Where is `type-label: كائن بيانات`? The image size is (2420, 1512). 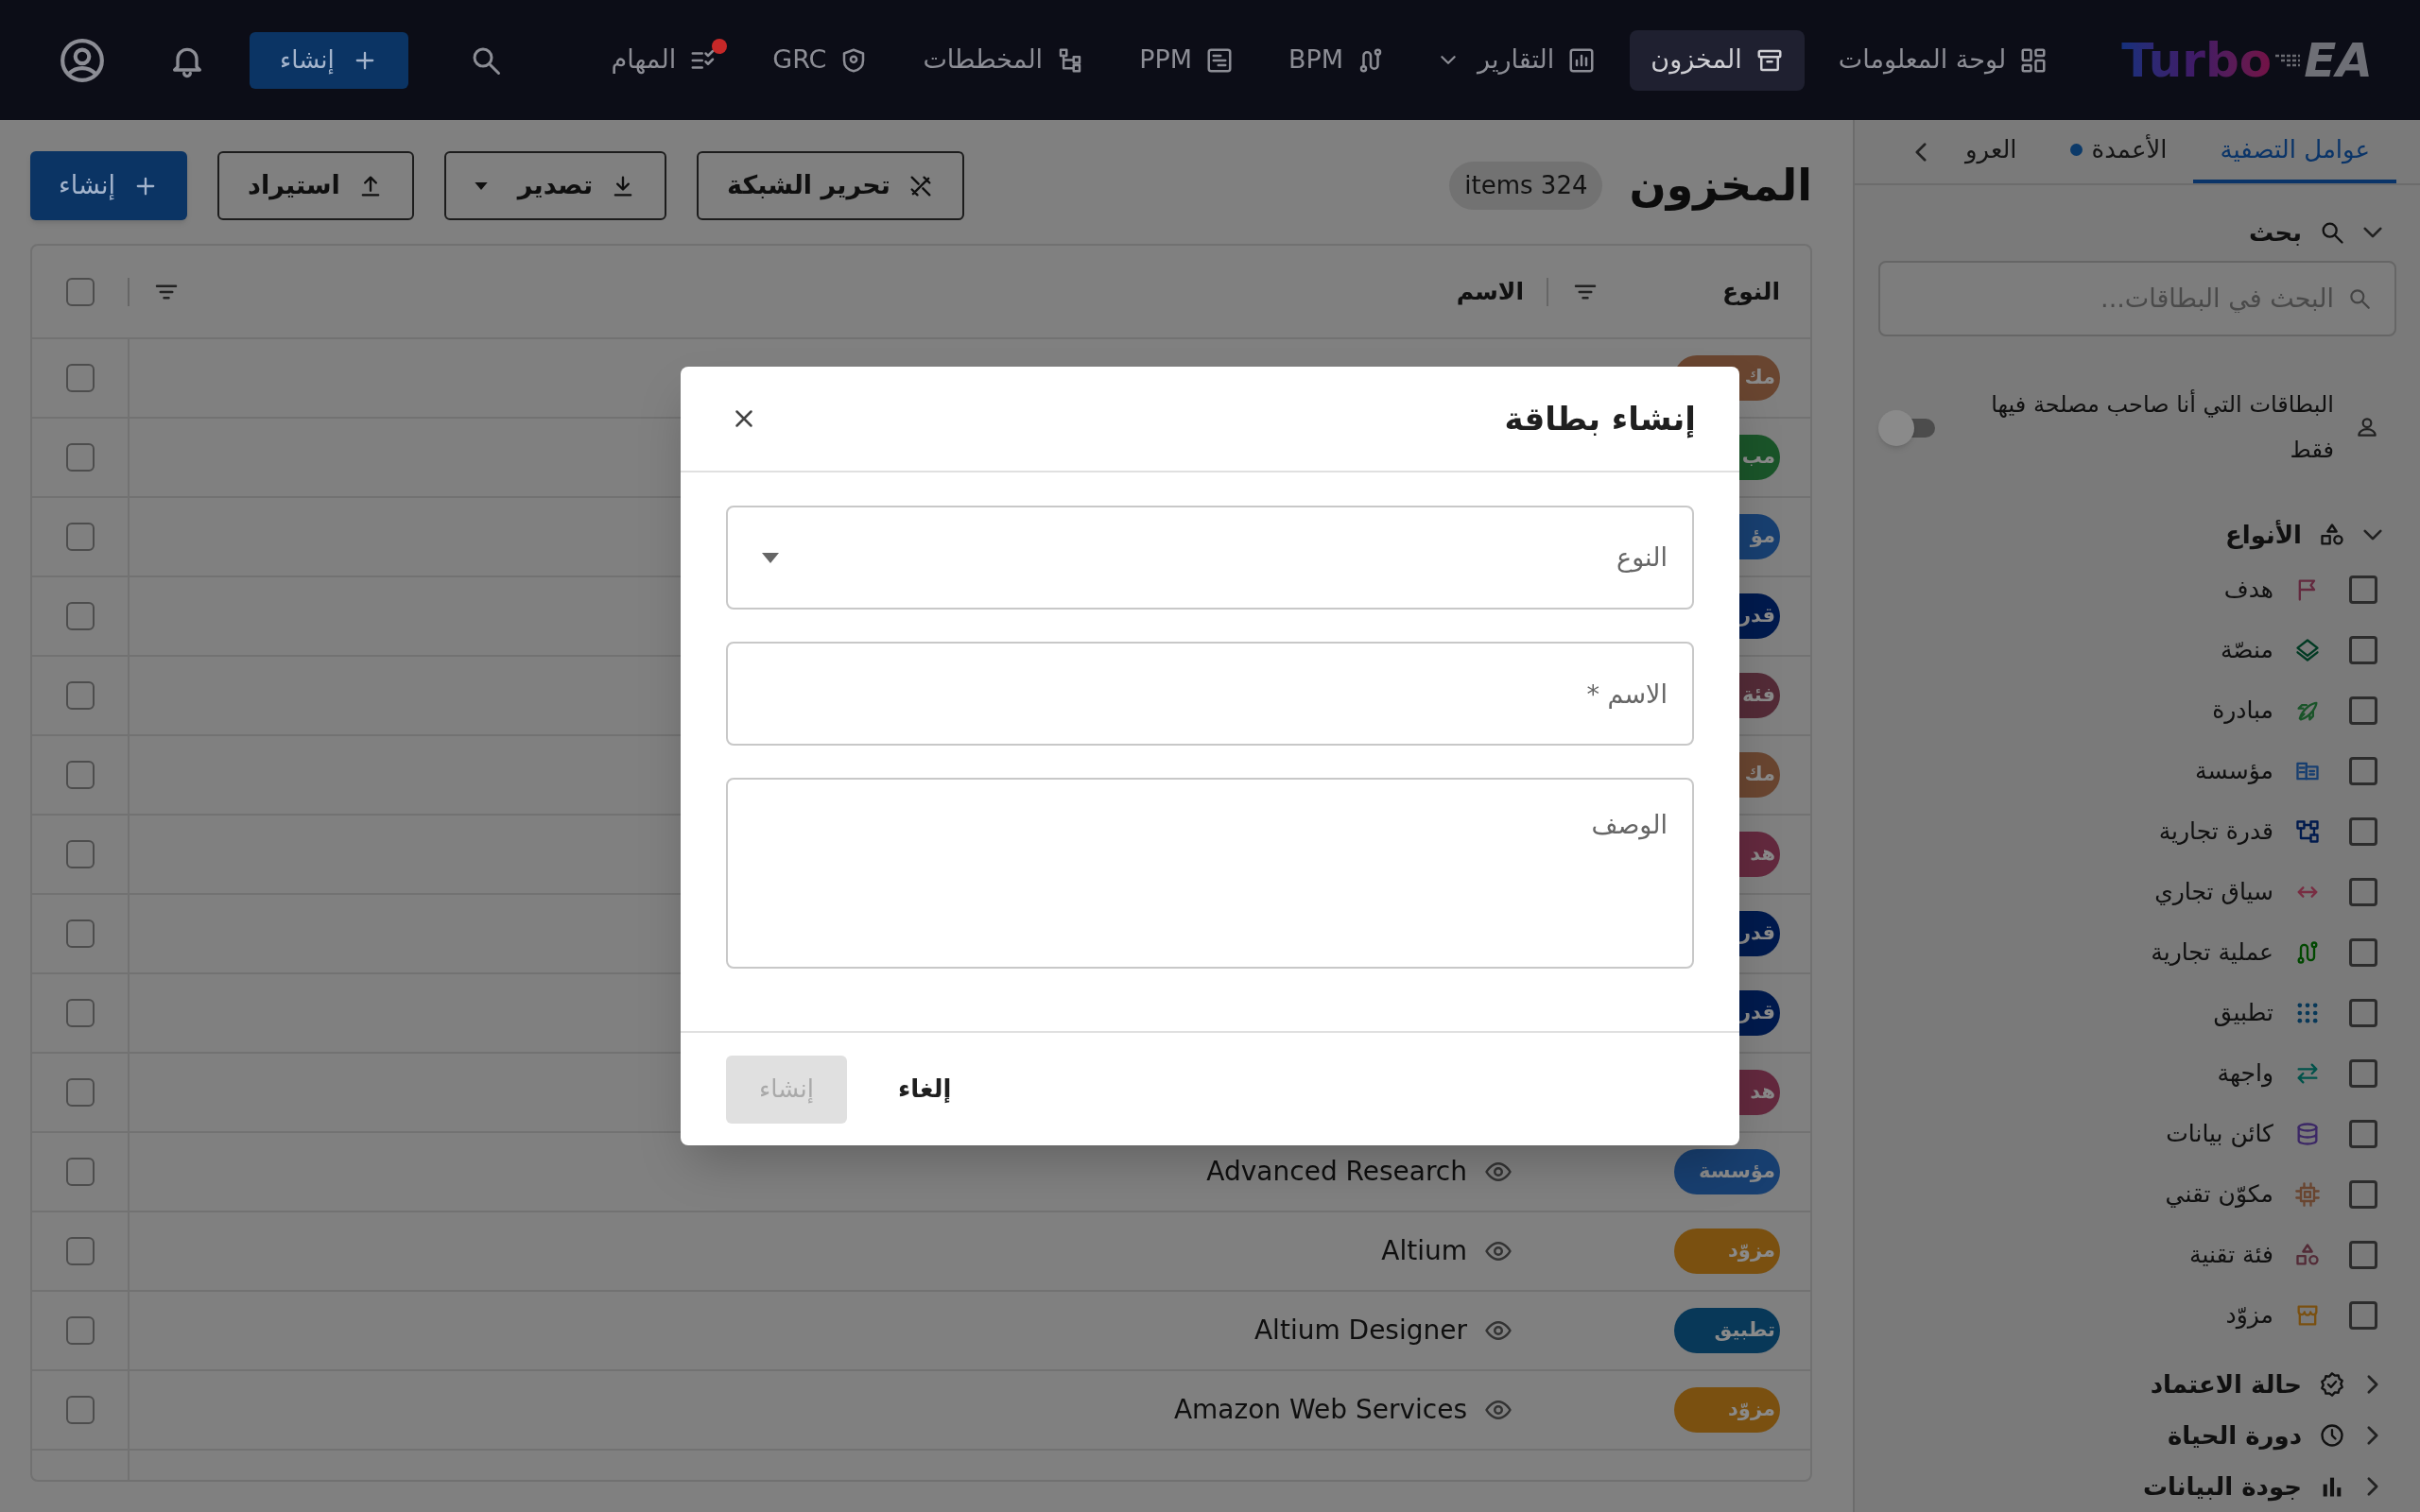
type-label: كائن بيانات is located at coordinates (2219, 1134).